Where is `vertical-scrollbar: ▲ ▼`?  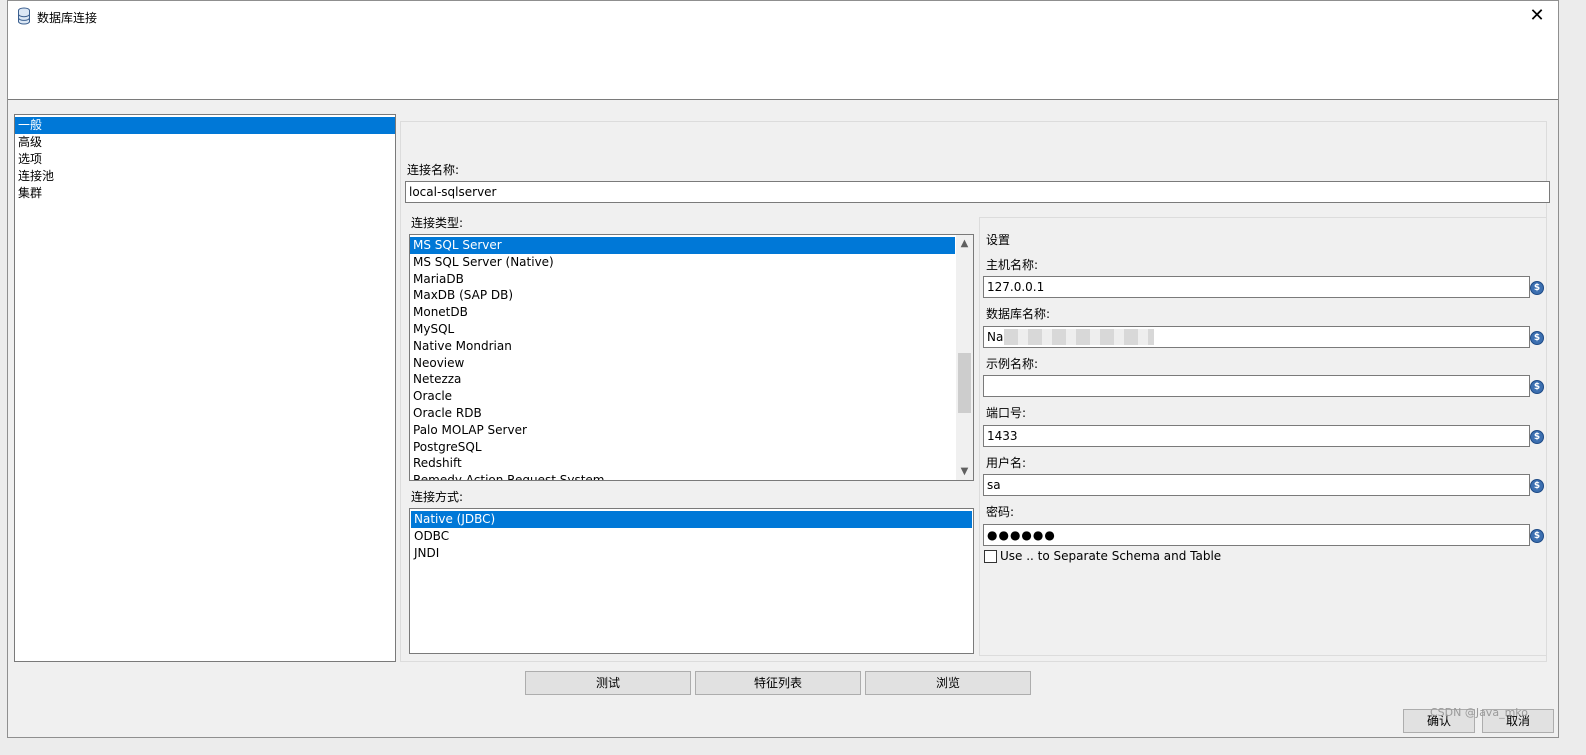 vertical-scrollbar: ▲ ▼ is located at coordinates (964, 357).